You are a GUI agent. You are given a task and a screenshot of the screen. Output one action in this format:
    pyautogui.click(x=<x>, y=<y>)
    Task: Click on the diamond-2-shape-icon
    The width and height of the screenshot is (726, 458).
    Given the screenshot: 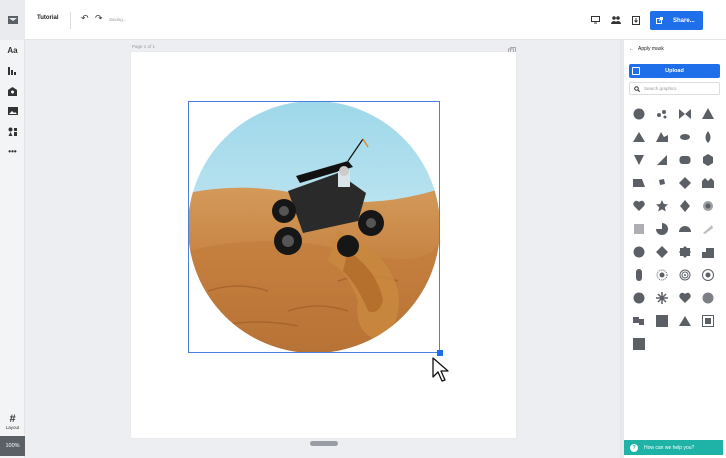 What is the action you would take?
    pyautogui.click(x=661, y=251)
    